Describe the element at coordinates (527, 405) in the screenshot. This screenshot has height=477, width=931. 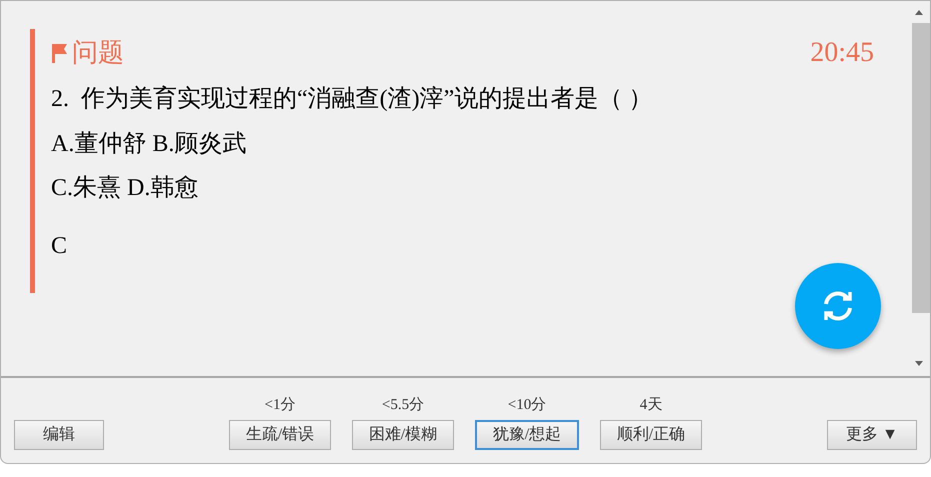
I see `interval-label: <10分` at that location.